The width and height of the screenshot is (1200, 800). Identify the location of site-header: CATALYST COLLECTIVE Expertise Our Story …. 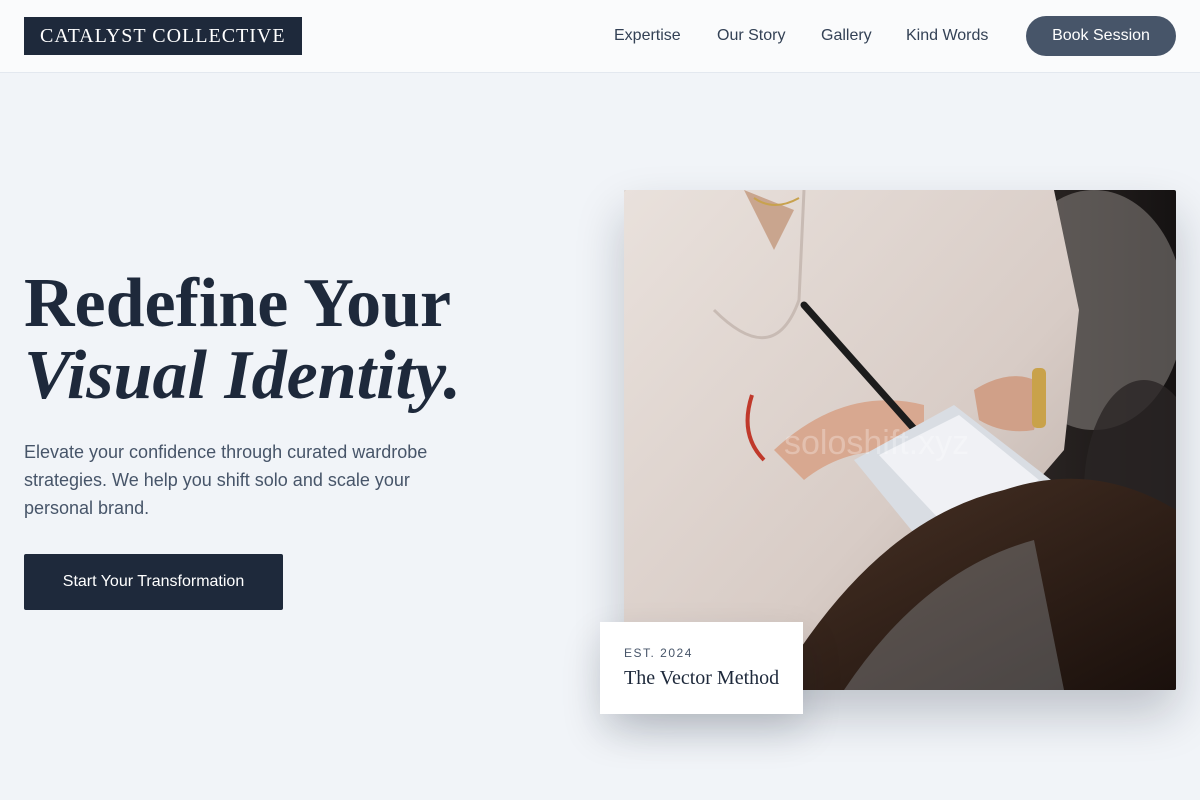
(600, 36).